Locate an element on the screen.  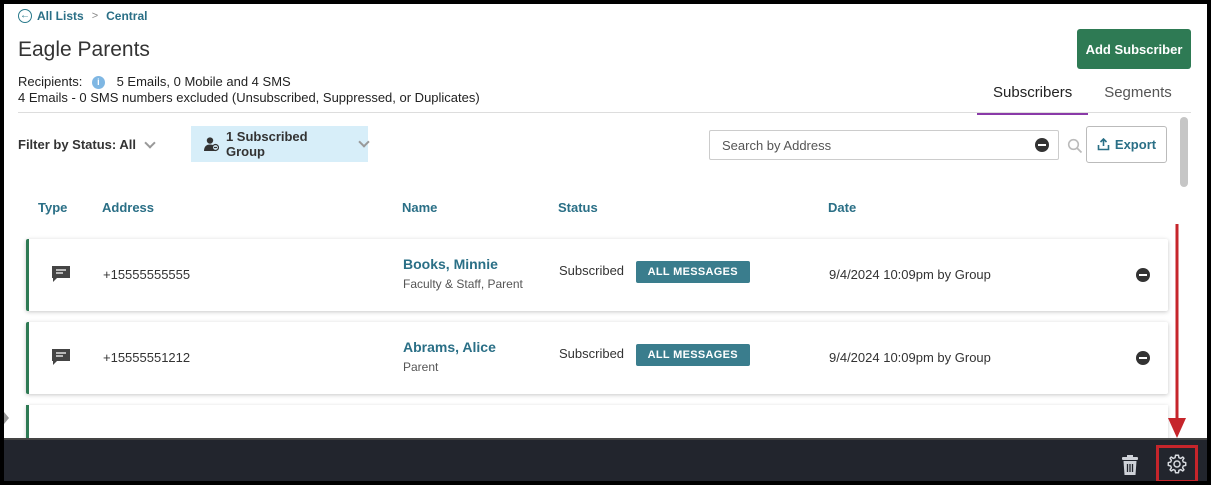
tab-subscribers: Subscribers is located at coordinates (1033, 96).